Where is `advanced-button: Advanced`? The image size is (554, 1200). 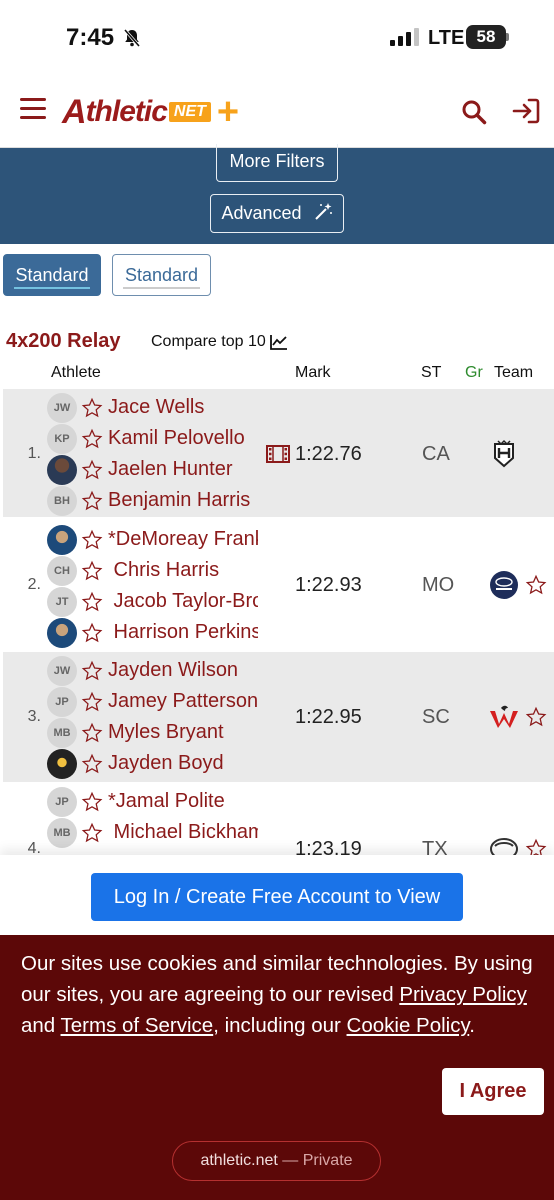 advanced-button: Advanced is located at coordinates (277, 213).